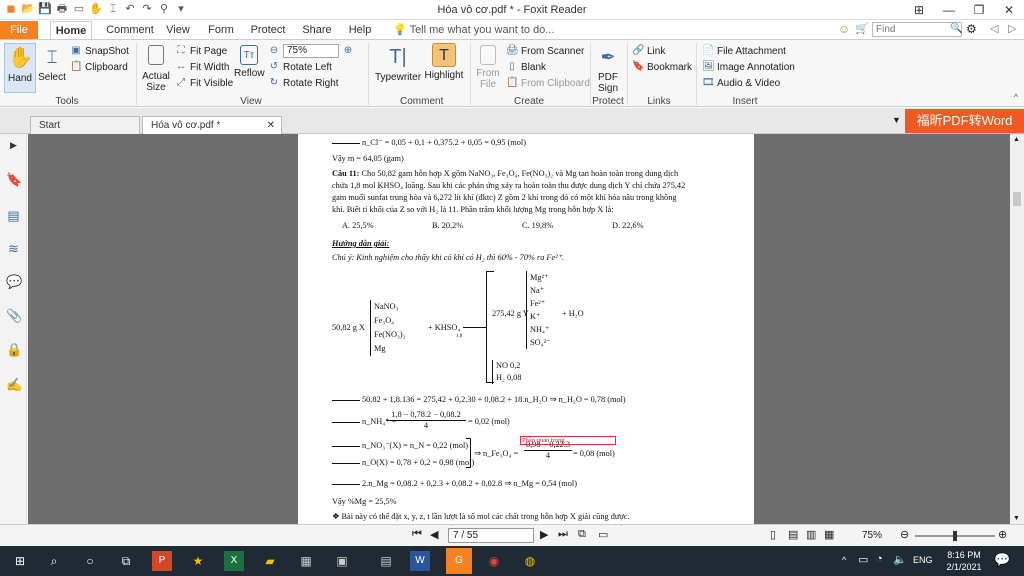 Image resolution: width=1024 pixels, height=576 pixels. What do you see at coordinates (879, 559) in the screenshot?
I see `wifi-icon: ◔` at bounding box center [879, 559].